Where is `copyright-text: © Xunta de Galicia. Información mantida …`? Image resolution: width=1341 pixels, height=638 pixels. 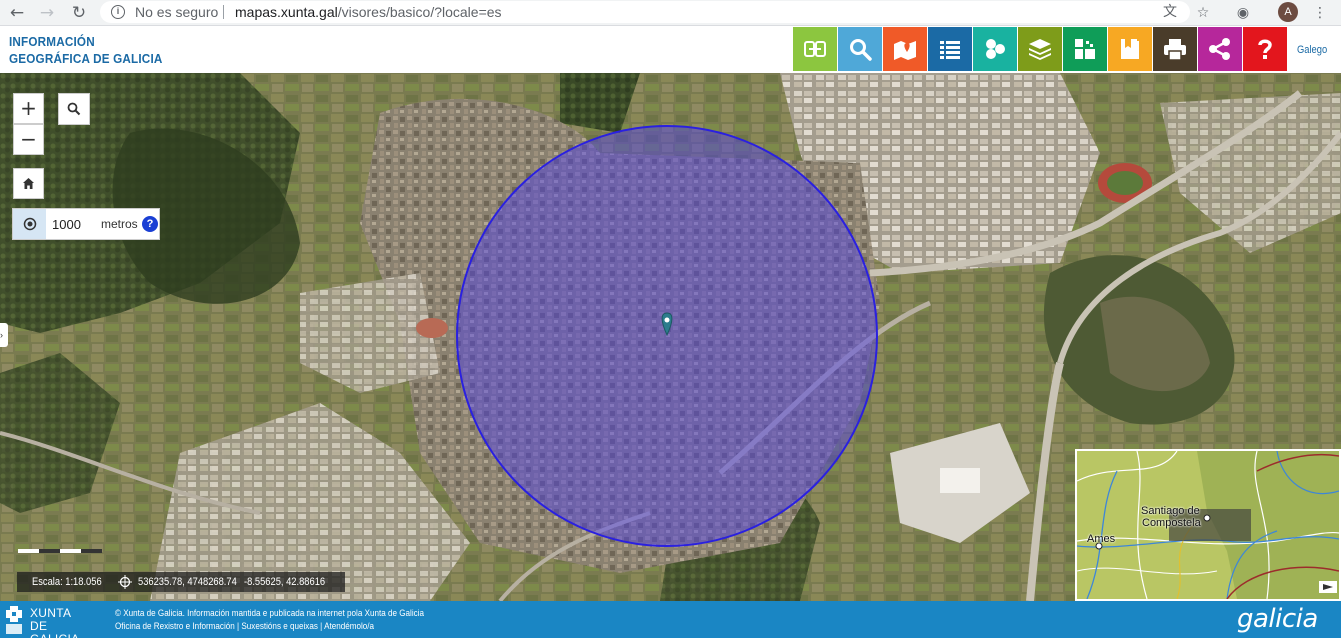
copyright-text: © Xunta de Galicia. Información mantida … is located at coordinates (270, 613).